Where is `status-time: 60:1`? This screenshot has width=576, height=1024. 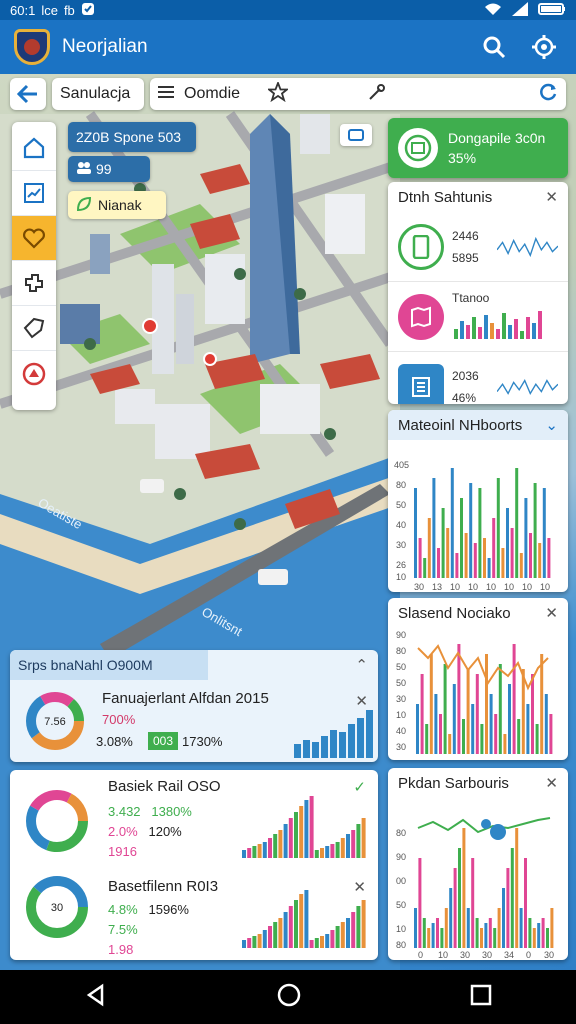
status-time: 60:1 is located at coordinates (23, 10).